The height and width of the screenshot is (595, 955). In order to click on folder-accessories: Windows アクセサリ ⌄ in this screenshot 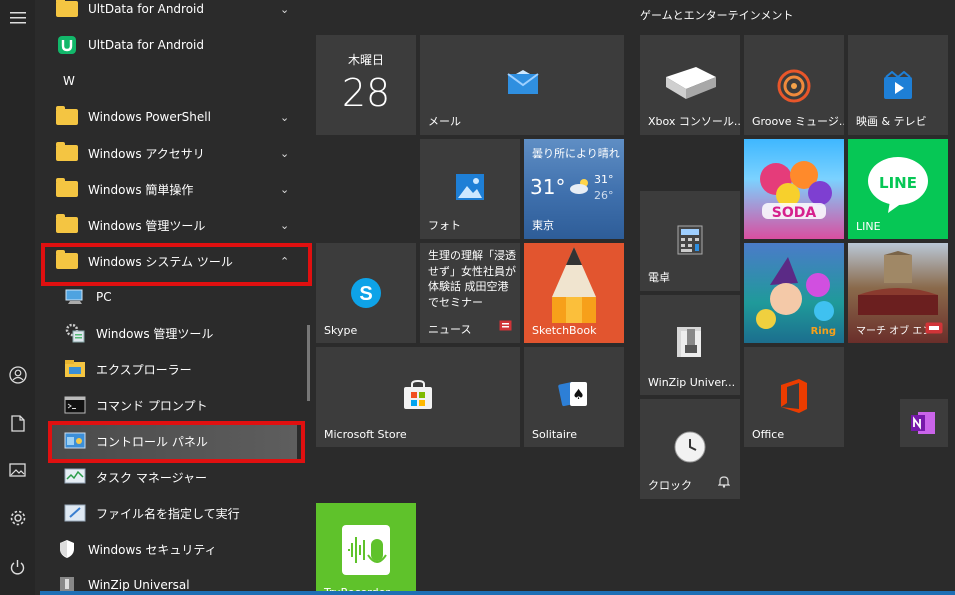, I will do `click(169, 153)`.